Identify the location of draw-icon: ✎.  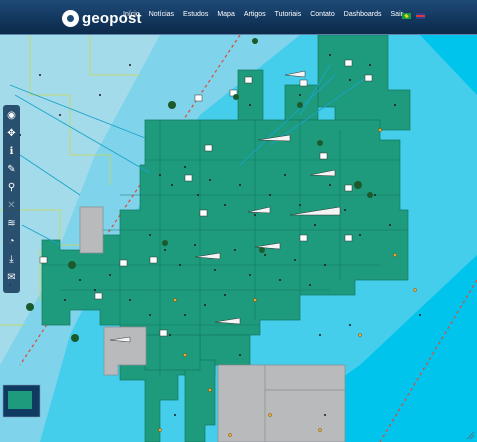
(11, 169).